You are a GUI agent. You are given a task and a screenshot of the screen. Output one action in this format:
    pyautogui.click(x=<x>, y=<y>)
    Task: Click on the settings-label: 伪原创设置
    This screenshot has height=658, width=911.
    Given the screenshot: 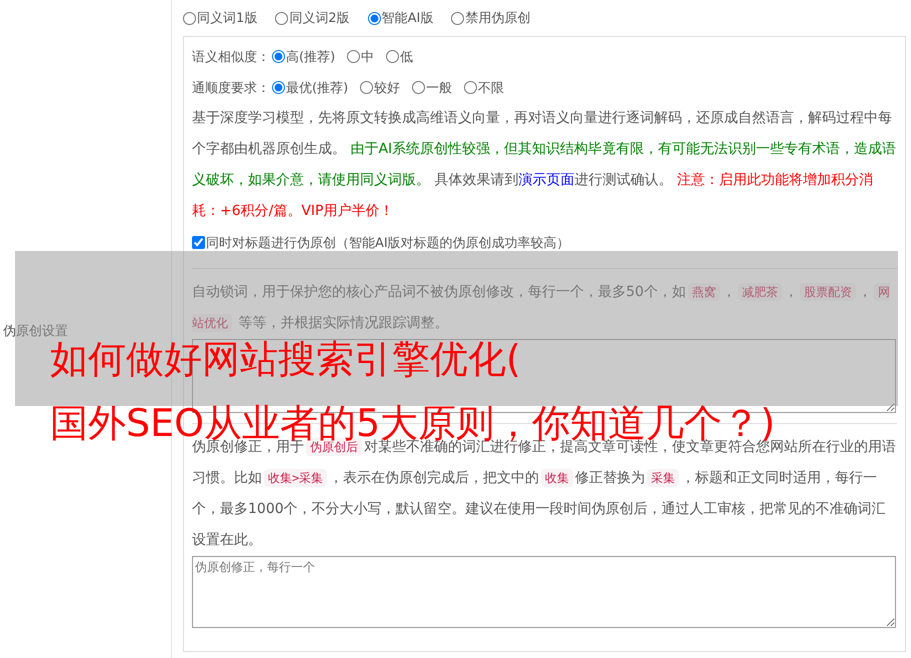 What is the action you would take?
    pyautogui.click(x=35, y=331)
    